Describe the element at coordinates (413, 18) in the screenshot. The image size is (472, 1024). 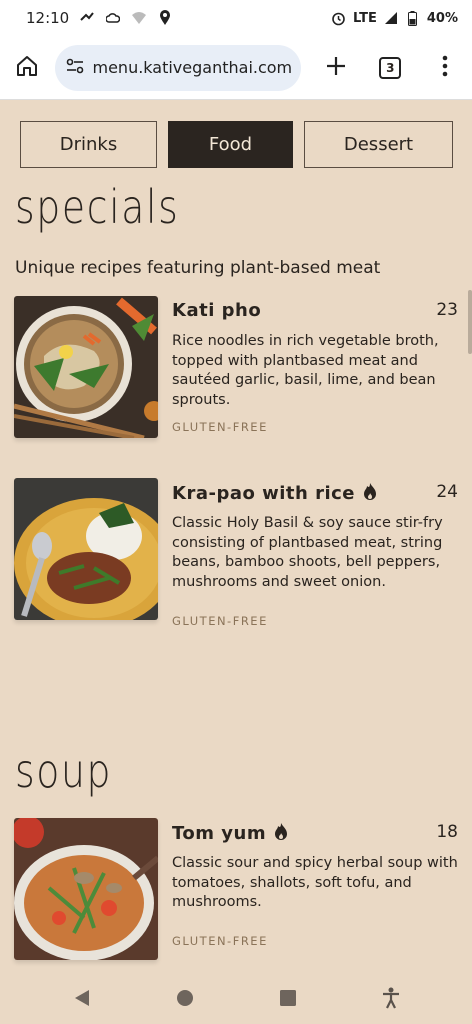
I see `battery-icon` at that location.